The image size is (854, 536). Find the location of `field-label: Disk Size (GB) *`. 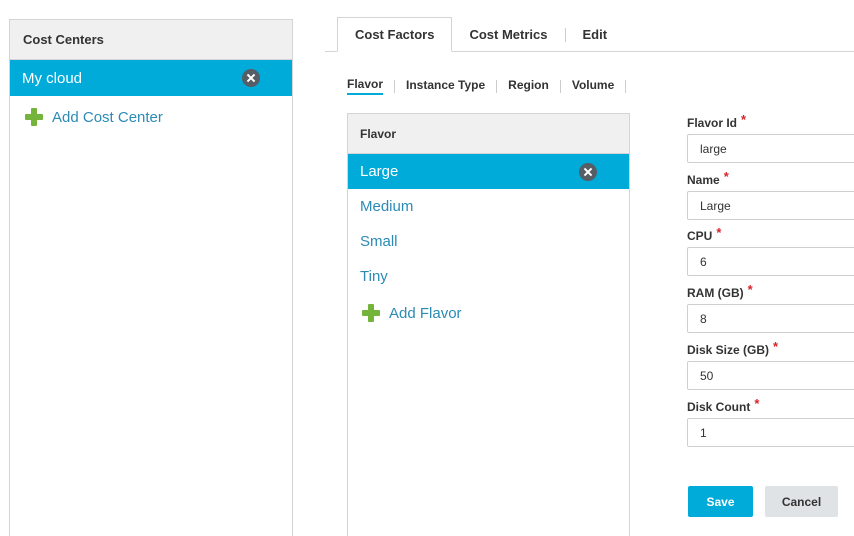

field-label: Disk Size (GB) * is located at coordinates (770, 349).